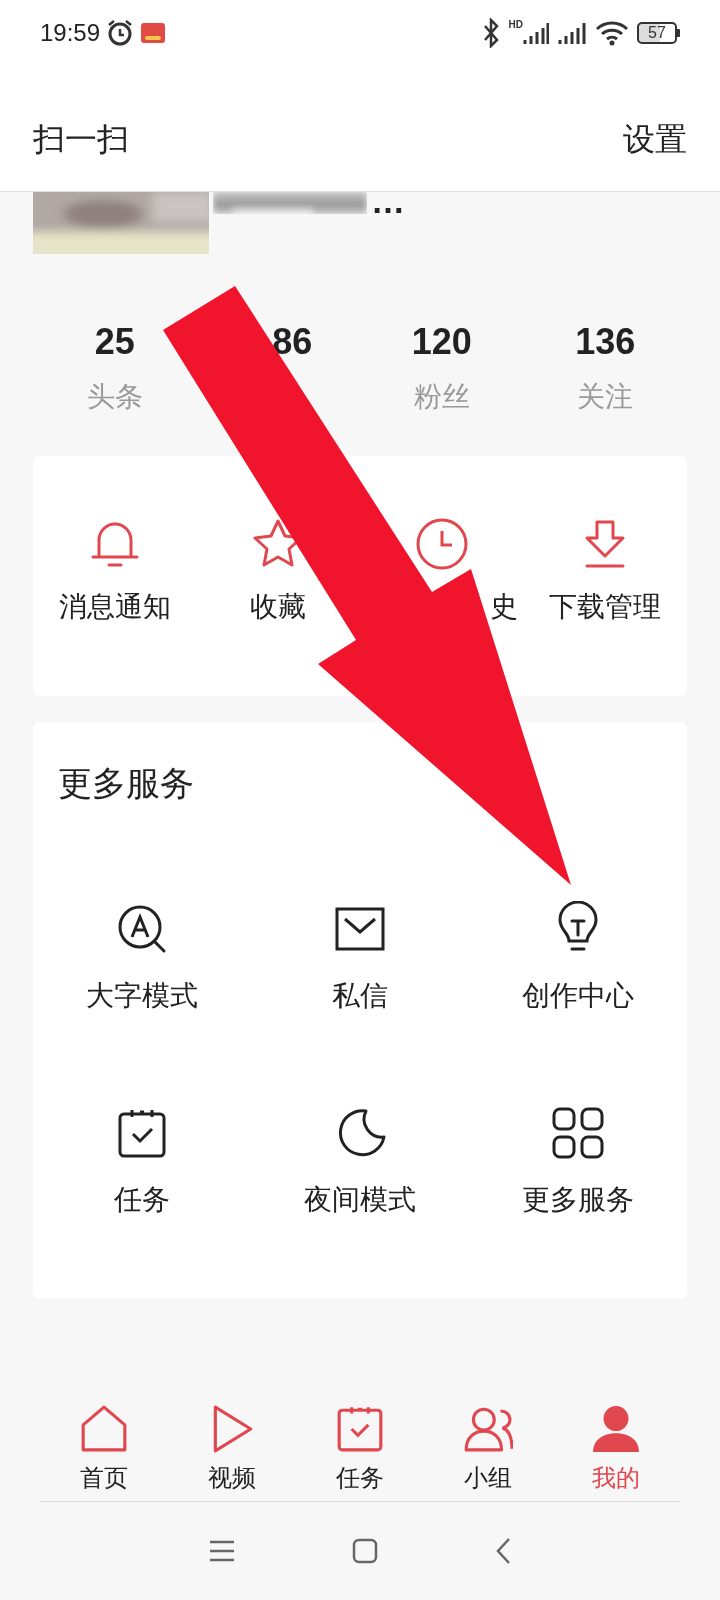  I want to click on stat-value: 25, so click(114, 342).